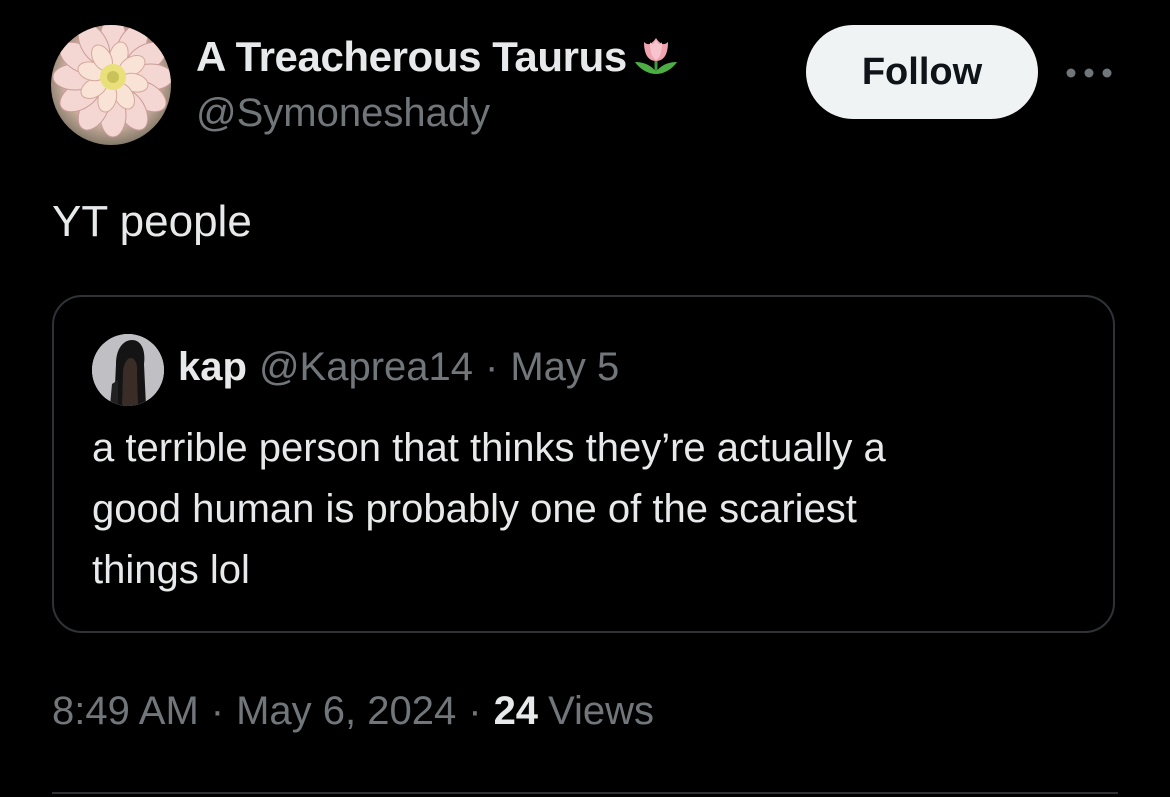 This screenshot has height=797, width=1170. I want to click on more-horizontal-icon, so click(1089, 73).